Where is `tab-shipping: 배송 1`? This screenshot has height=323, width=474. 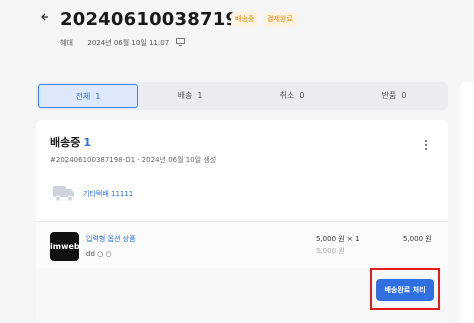 tab-shipping: 배송 1 is located at coordinates (190, 96).